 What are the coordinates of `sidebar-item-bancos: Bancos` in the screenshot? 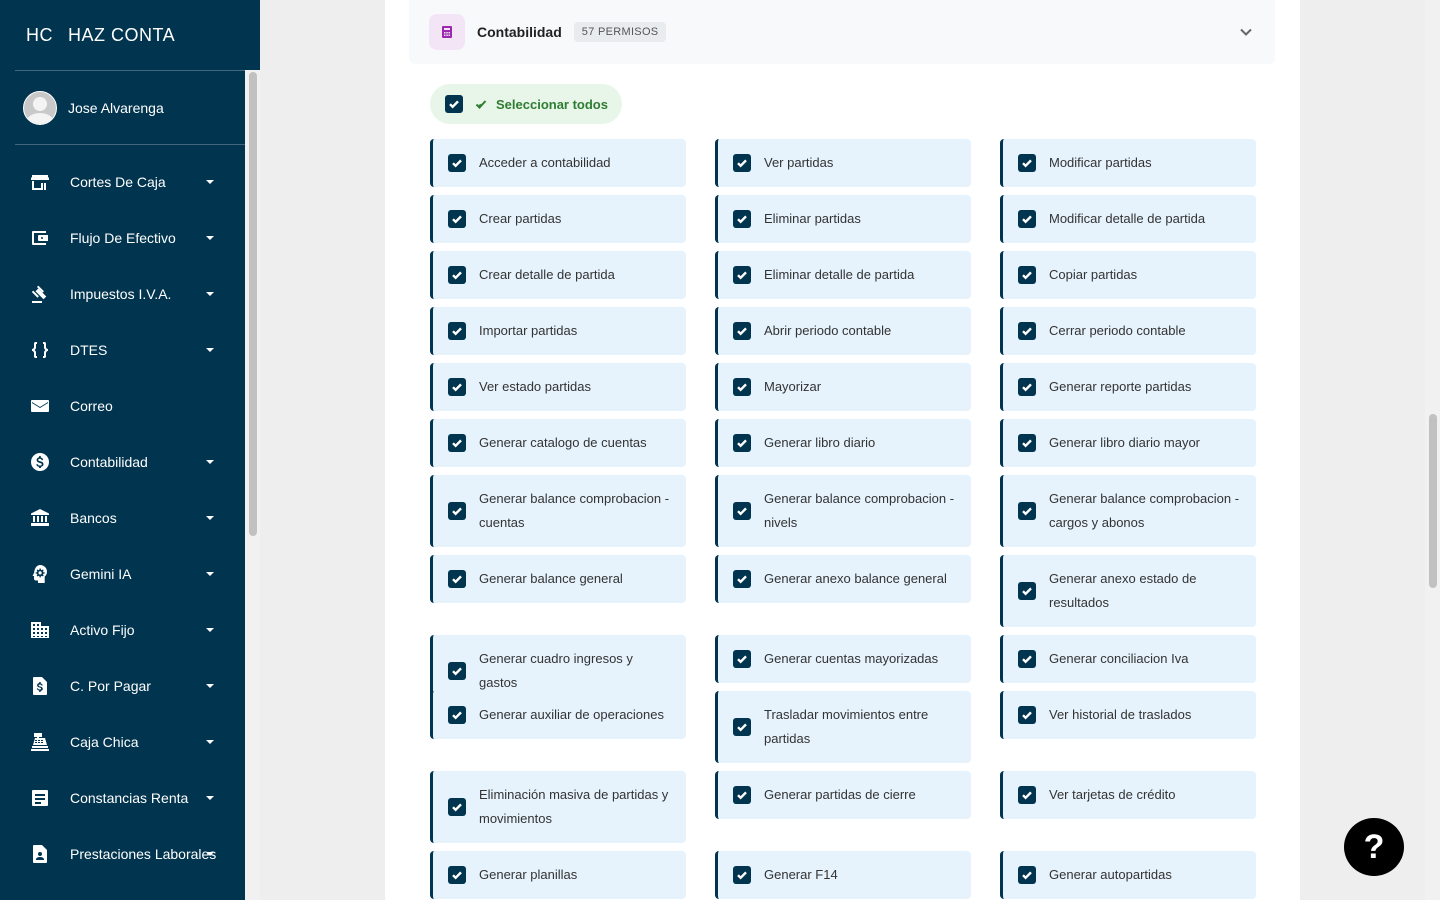 It's located at (122, 518).